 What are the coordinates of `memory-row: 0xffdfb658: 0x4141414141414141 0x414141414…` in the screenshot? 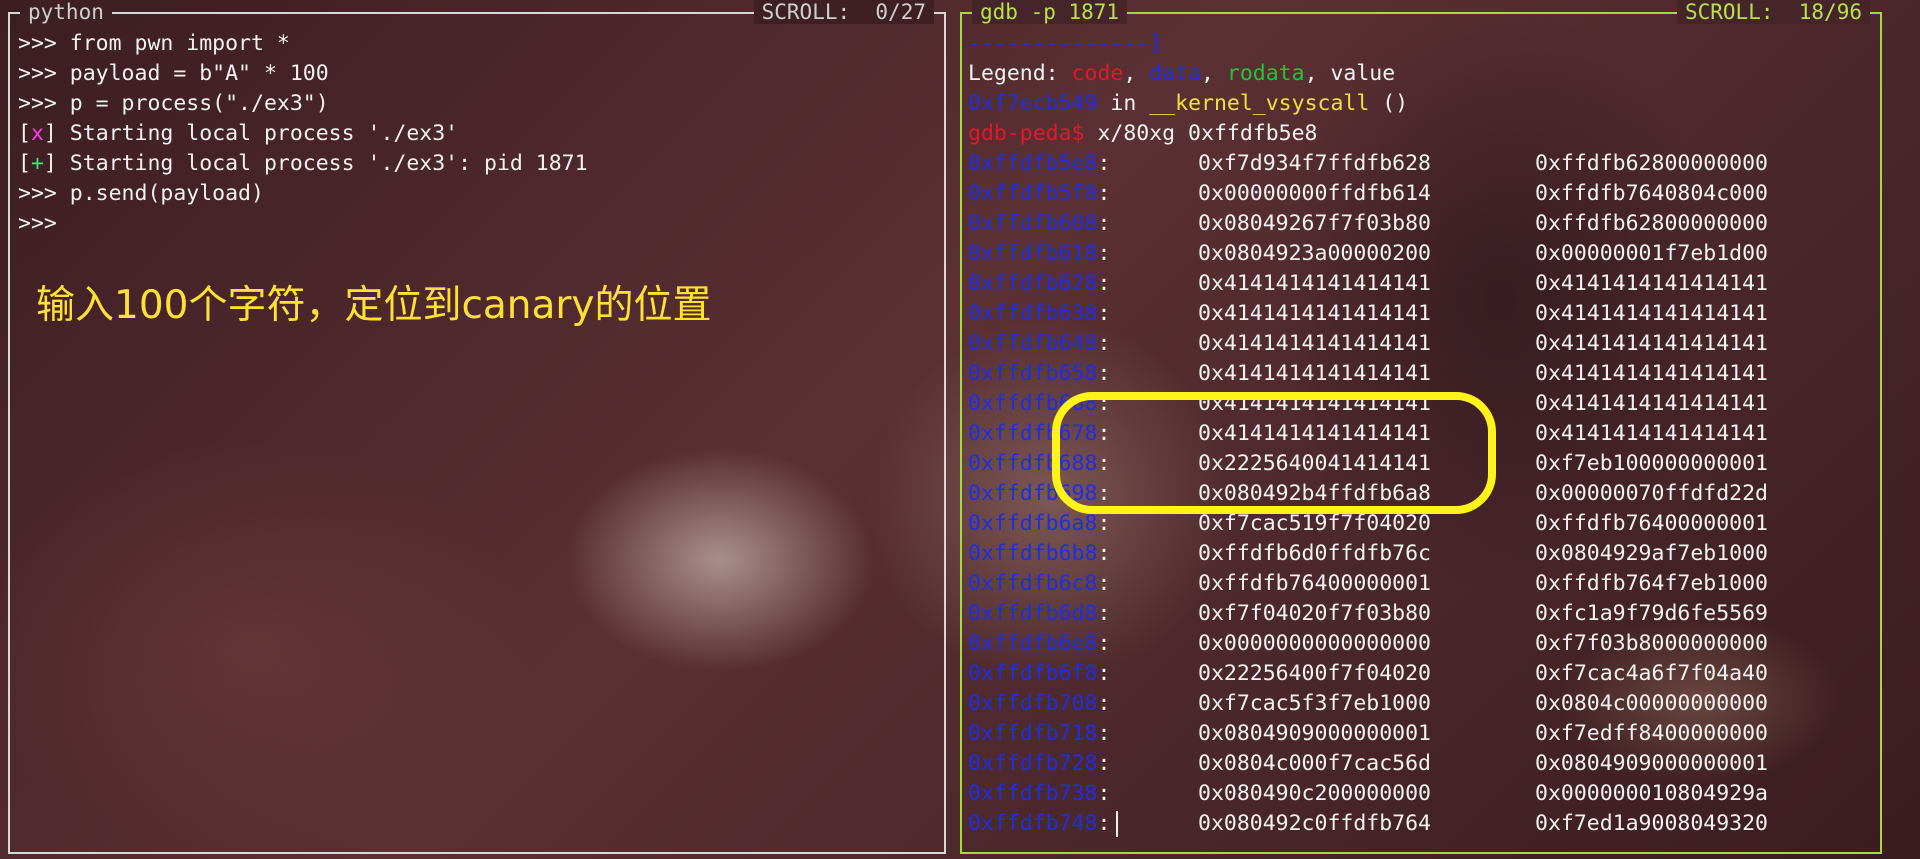 It's located at (1418, 374).